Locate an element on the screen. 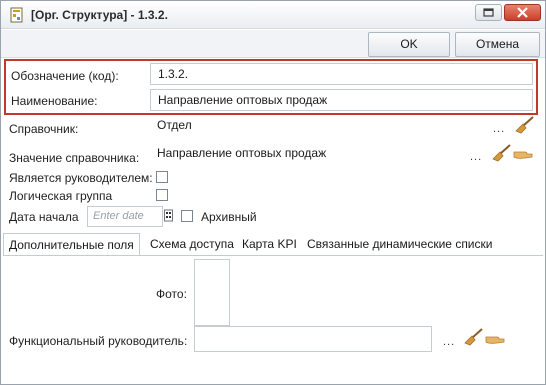  archived-label: Архивный is located at coordinates (229, 217).